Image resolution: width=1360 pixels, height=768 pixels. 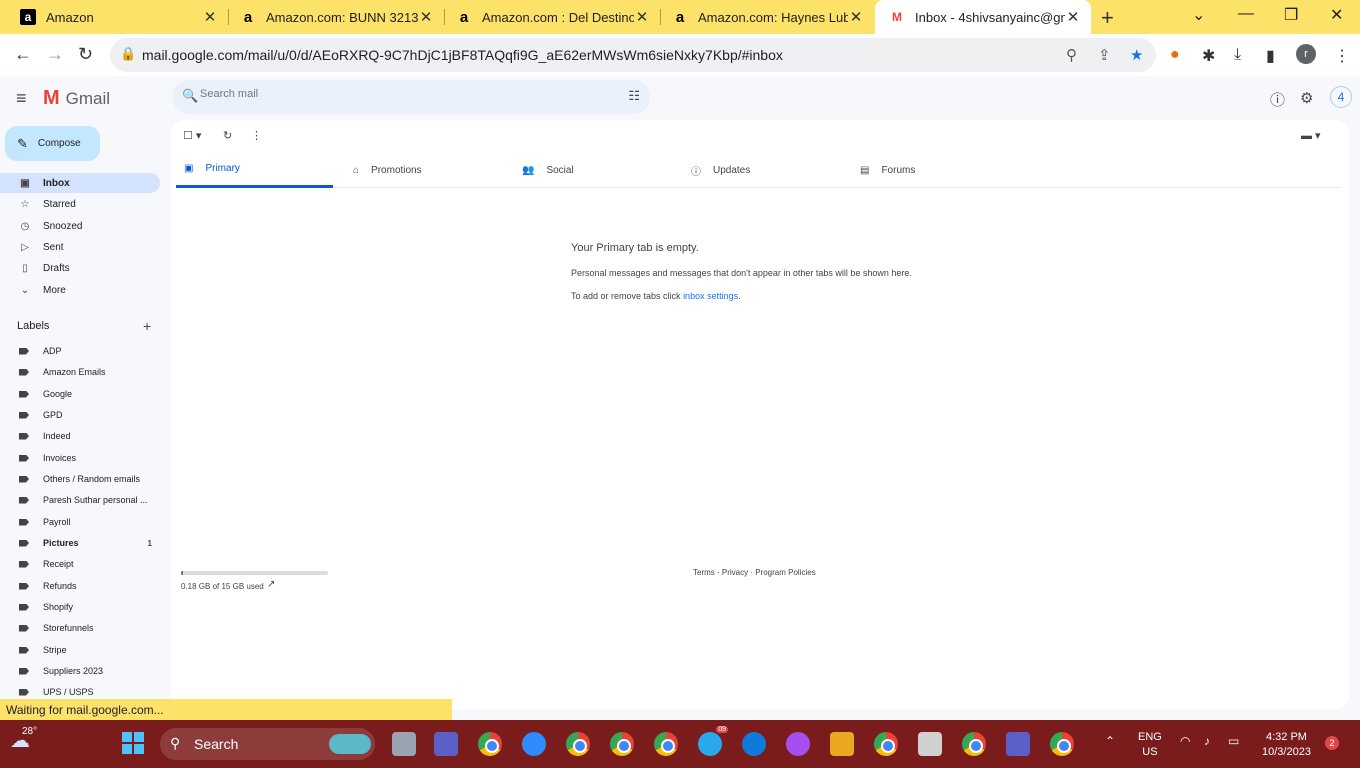 What do you see at coordinates (1207, 741) in the screenshot?
I see `volume-icon: ♪` at bounding box center [1207, 741].